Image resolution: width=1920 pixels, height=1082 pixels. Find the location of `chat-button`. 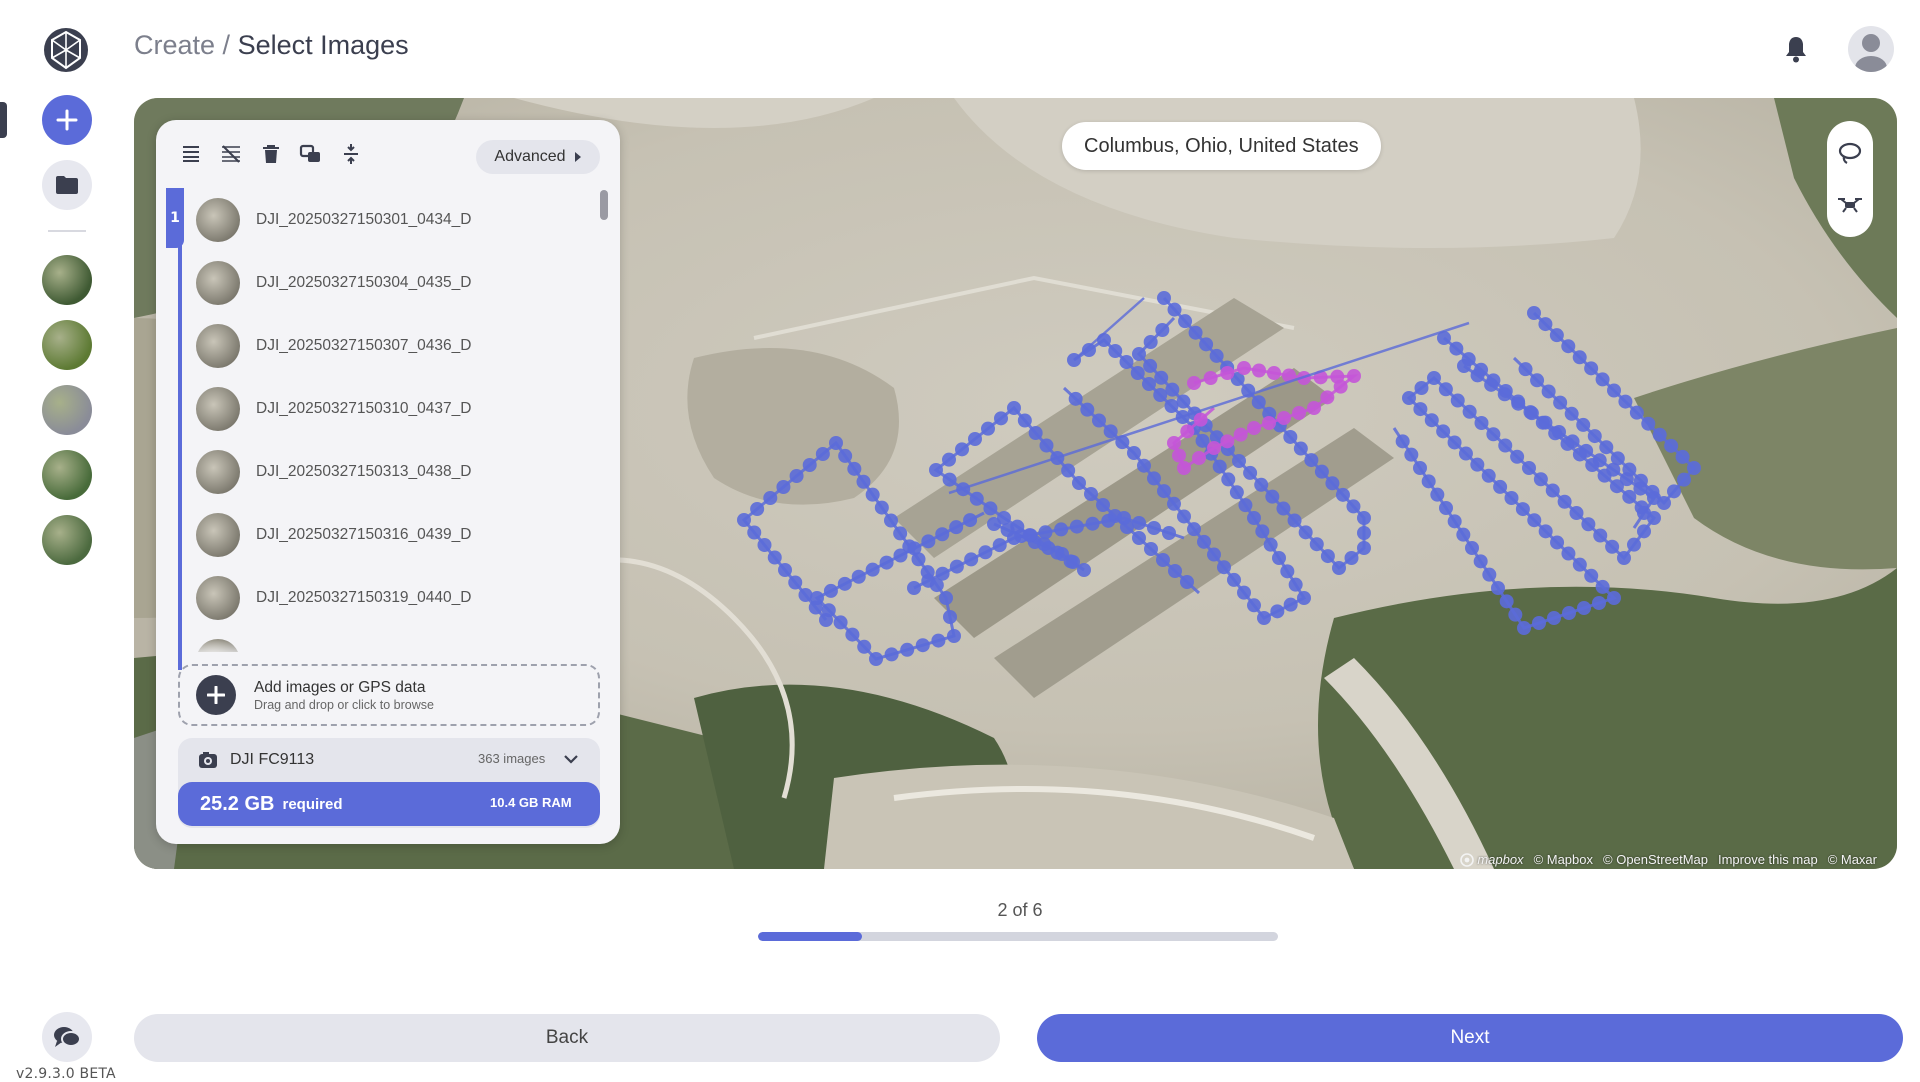

chat-button is located at coordinates (67, 1037).